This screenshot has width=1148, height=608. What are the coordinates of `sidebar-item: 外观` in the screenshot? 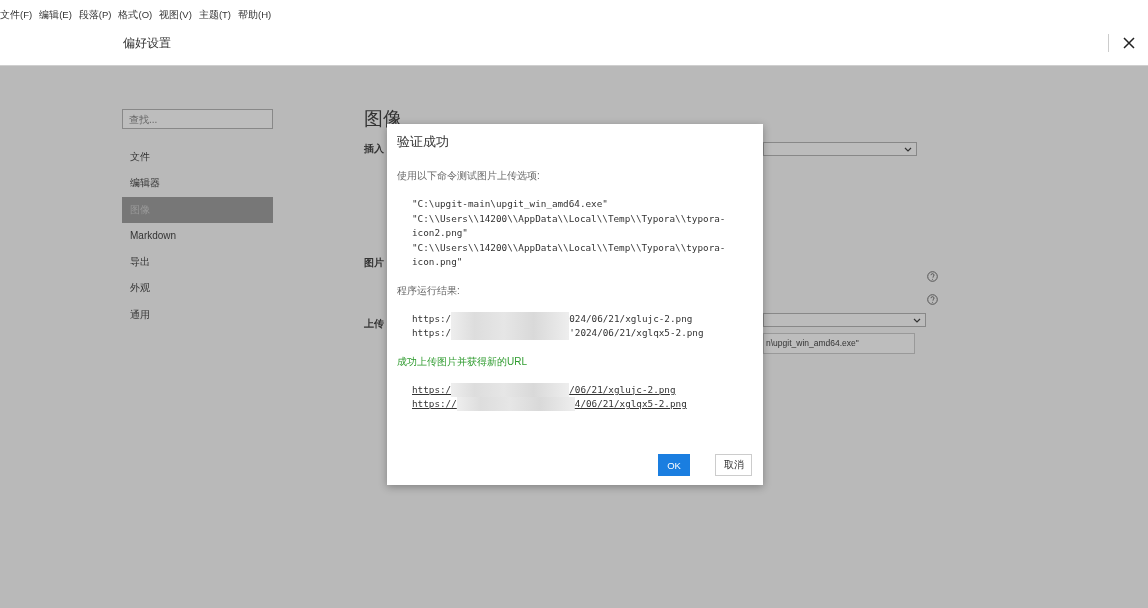 It's located at (197, 288).